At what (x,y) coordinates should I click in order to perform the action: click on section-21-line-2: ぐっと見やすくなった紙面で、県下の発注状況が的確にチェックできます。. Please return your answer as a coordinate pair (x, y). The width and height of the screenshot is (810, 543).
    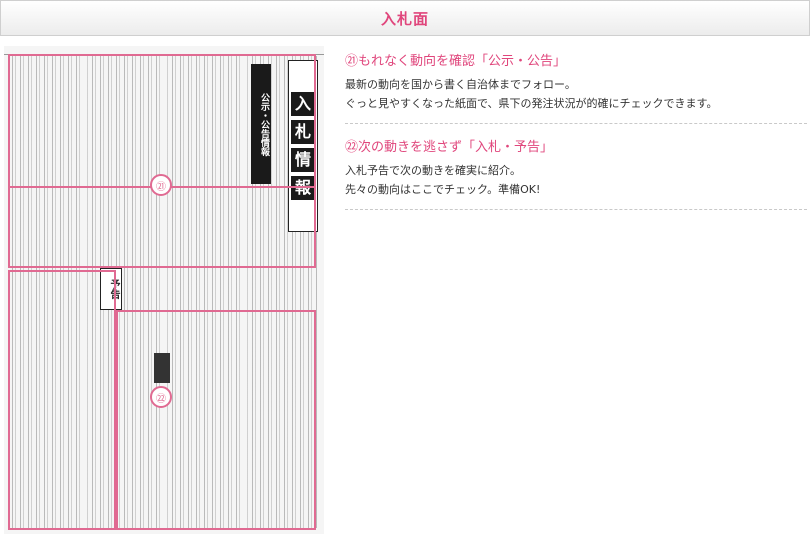
    Looking at the image, I should click on (531, 103).